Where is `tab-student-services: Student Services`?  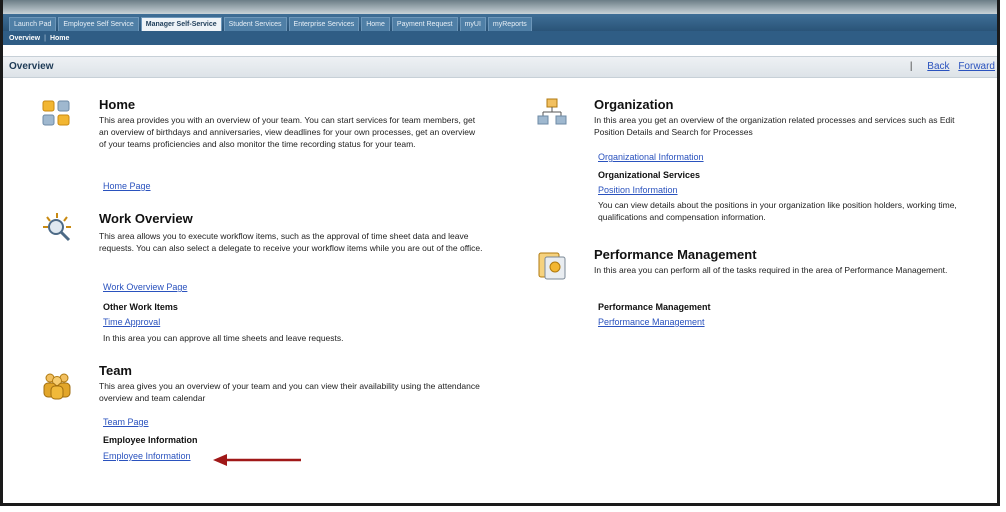
tab-student-services: Student Services is located at coordinates (255, 24).